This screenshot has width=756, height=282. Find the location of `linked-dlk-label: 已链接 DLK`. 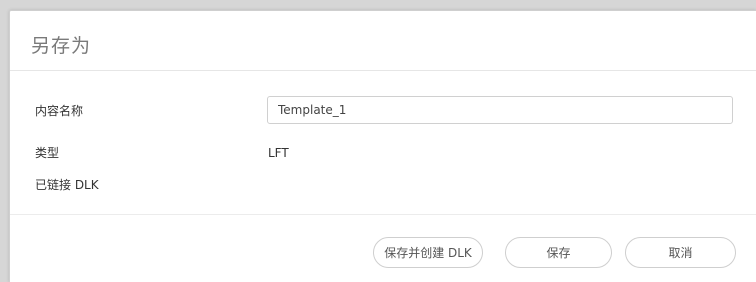

linked-dlk-label: 已链接 DLK is located at coordinates (67, 185).